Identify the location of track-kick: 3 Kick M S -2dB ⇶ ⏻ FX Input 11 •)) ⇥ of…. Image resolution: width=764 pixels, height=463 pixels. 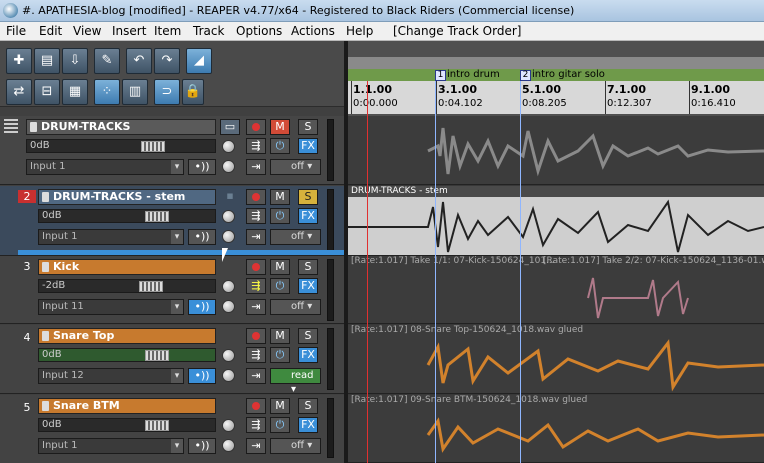
(172, 290).